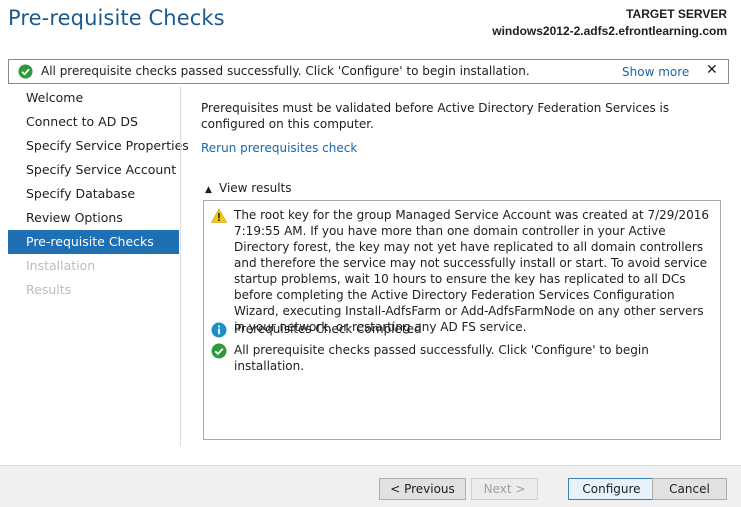  I want to click on nav-item-results: Results, so click(49, 289).